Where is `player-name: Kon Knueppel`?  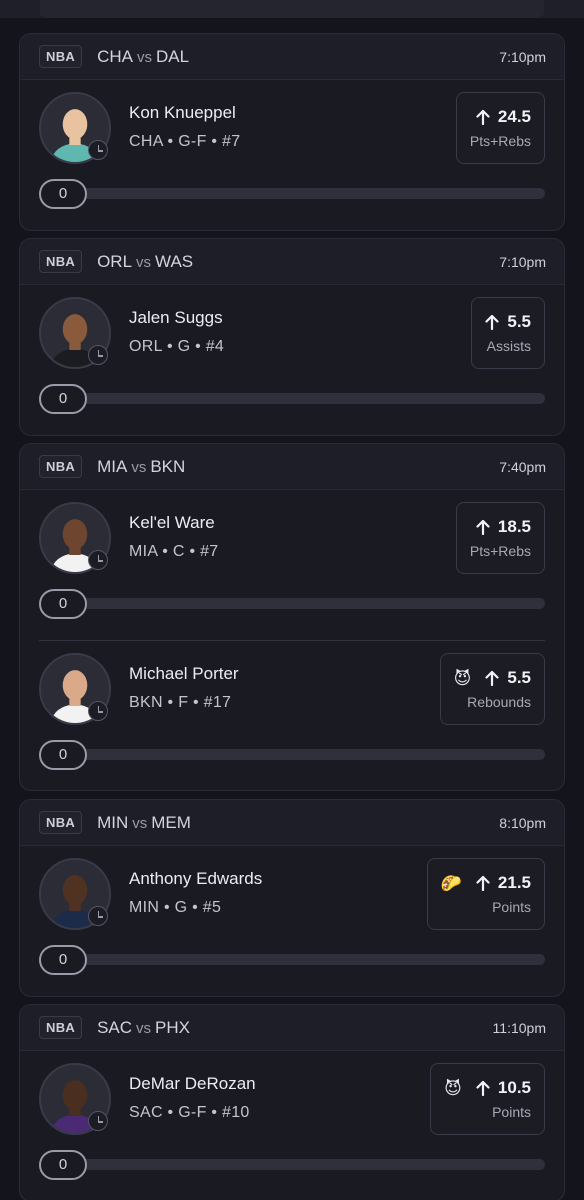 player-name: Kon Knueppel is located at coordinates (182, 112).